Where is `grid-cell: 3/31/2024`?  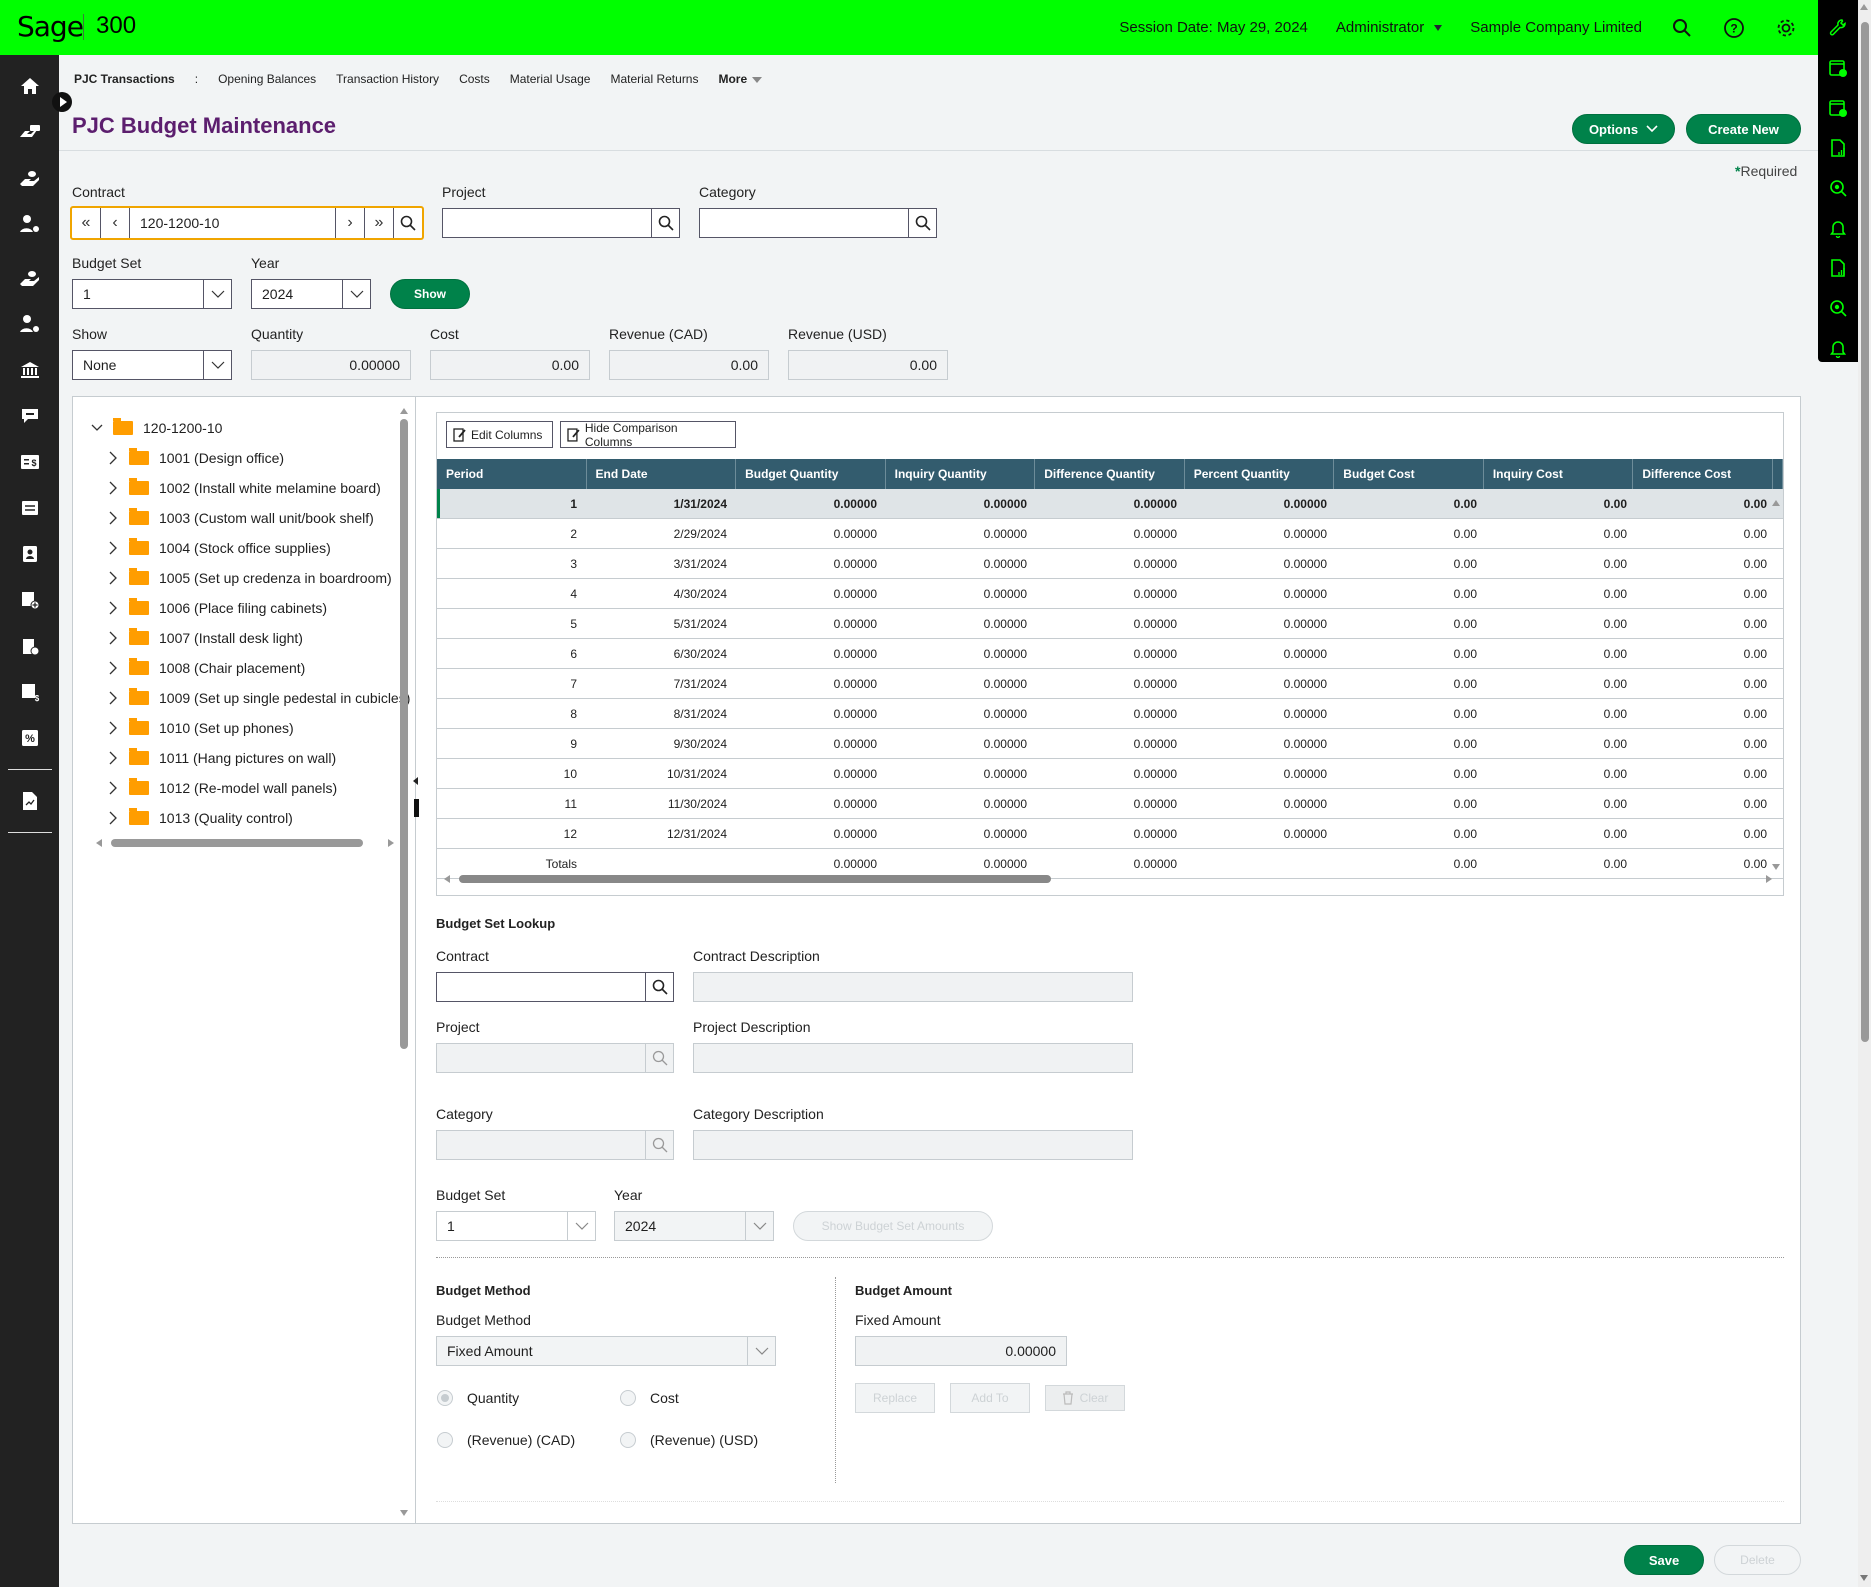
grid-cell: 3/31/2024 is located at coordinates (662, 563).